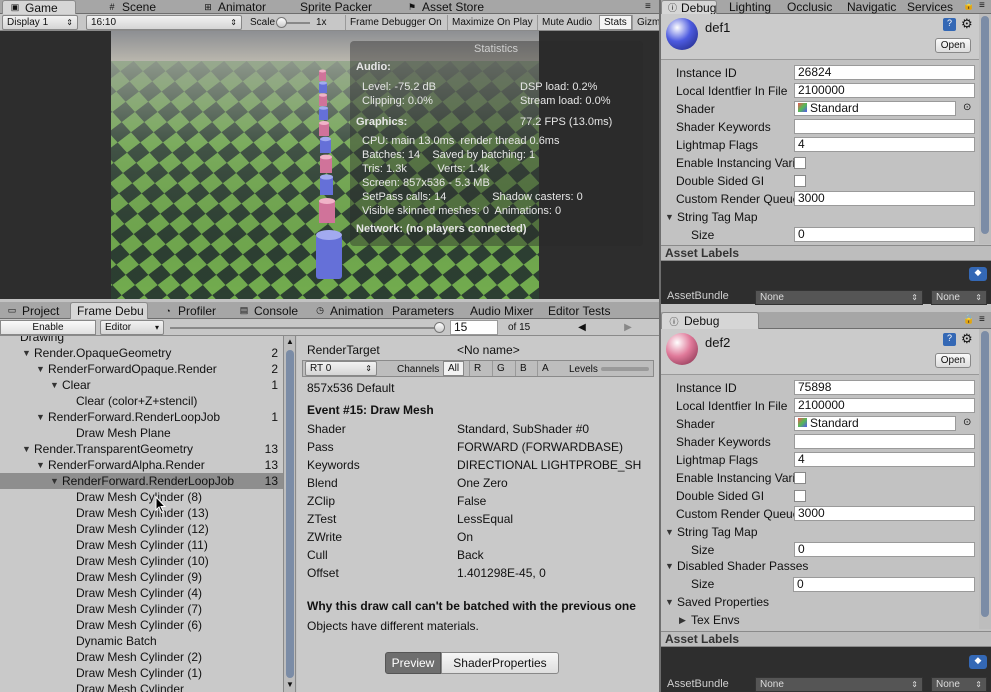 The width and height of the screenshot is (991, 692). Describe the element at coordinates (141, 609) in the screenshot. I see `tree-row: Draw Mesh Cylinder (7)` at that location.